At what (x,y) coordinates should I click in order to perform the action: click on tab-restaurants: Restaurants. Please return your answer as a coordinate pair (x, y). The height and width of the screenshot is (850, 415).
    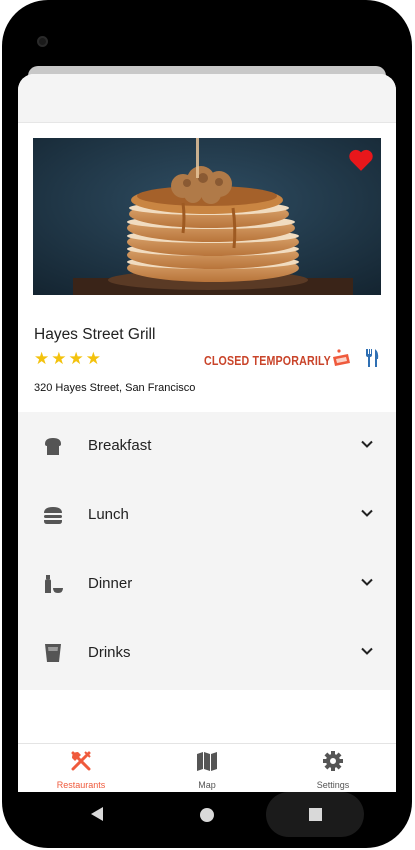
    Looking at the image, I should click on (81, 768).